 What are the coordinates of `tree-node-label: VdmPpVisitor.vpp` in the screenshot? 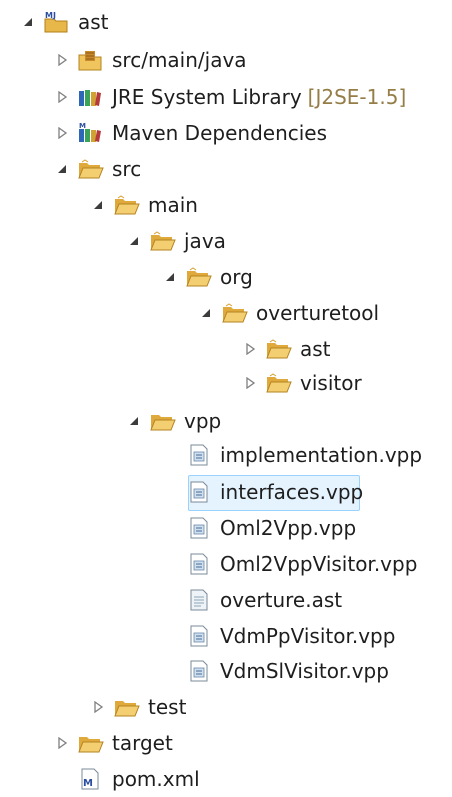 It's located at (308, 636).